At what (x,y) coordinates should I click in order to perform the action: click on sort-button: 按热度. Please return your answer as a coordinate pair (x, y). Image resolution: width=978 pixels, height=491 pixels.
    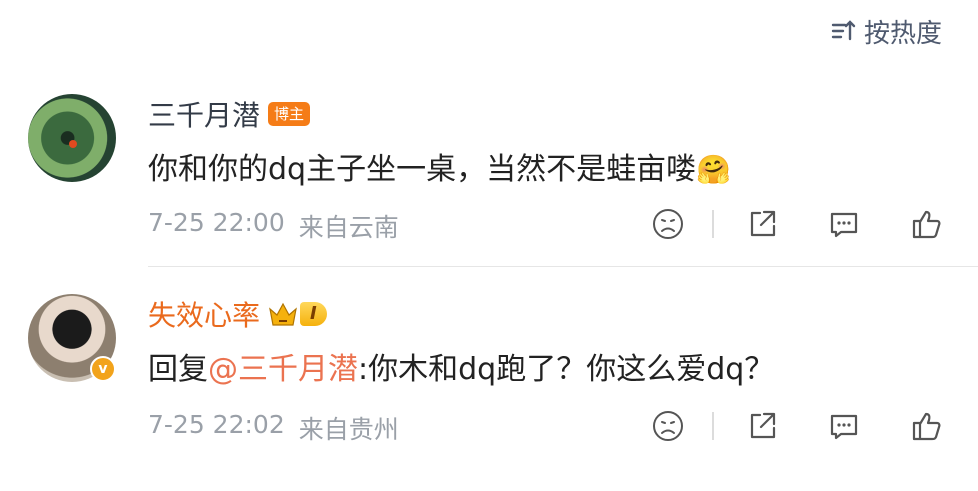
    Looking at the image, I should click on (886, 31).